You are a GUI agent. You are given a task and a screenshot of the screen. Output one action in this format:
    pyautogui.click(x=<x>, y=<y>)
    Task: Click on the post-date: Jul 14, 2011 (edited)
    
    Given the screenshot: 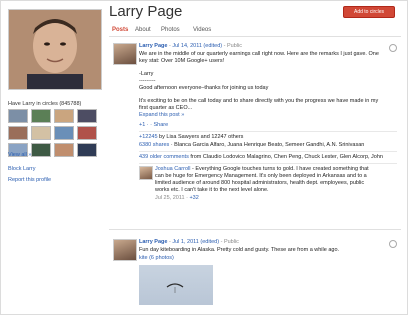 What is the action you would take?
    pyautogui.click(x=197, y=46)
    